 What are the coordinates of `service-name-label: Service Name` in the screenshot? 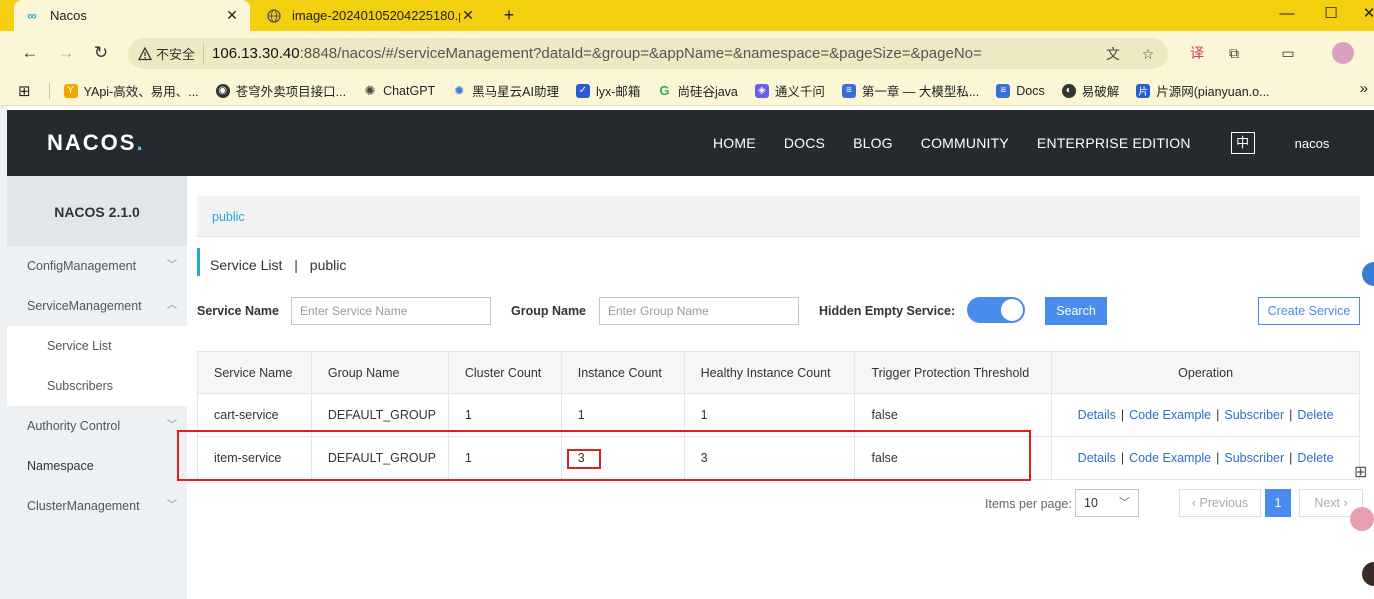 It's located at (238, 311).